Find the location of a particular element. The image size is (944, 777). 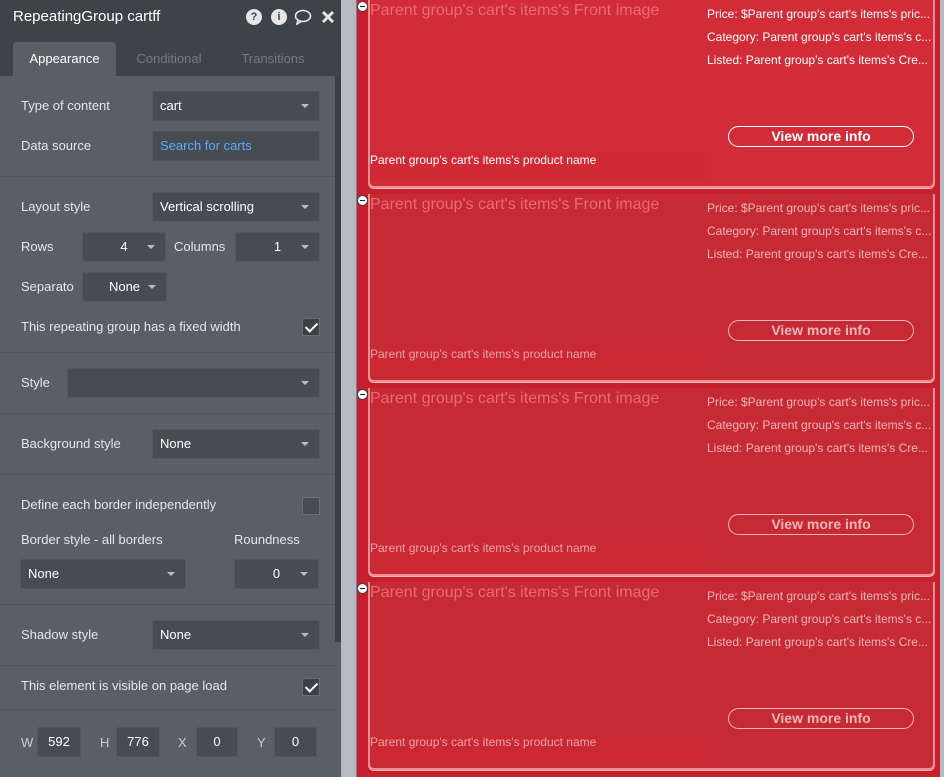

background-style-dropdown: None is located at coordinates (236, 444).